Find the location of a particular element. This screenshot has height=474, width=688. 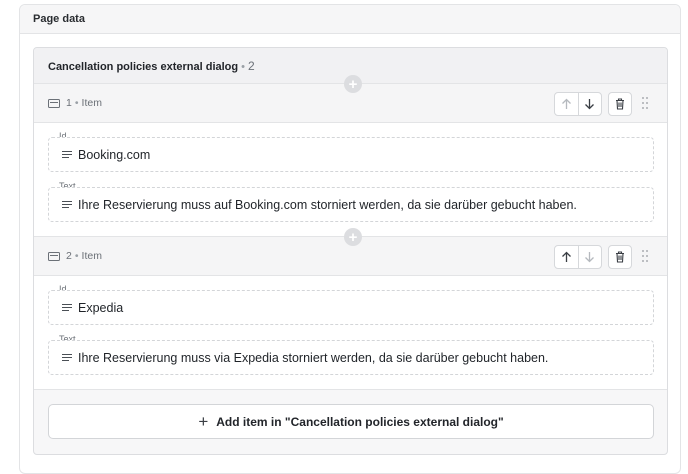

group-count: 2 is located at coordinates (251, 66).